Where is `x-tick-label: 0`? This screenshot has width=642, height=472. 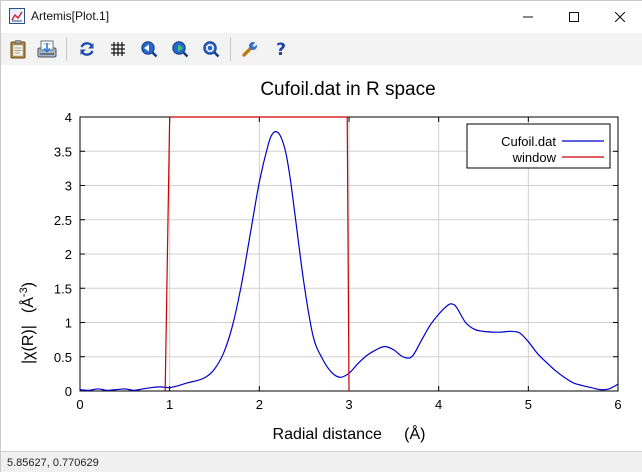 x-tick-label: 0 is located at coordinates (79, 404).